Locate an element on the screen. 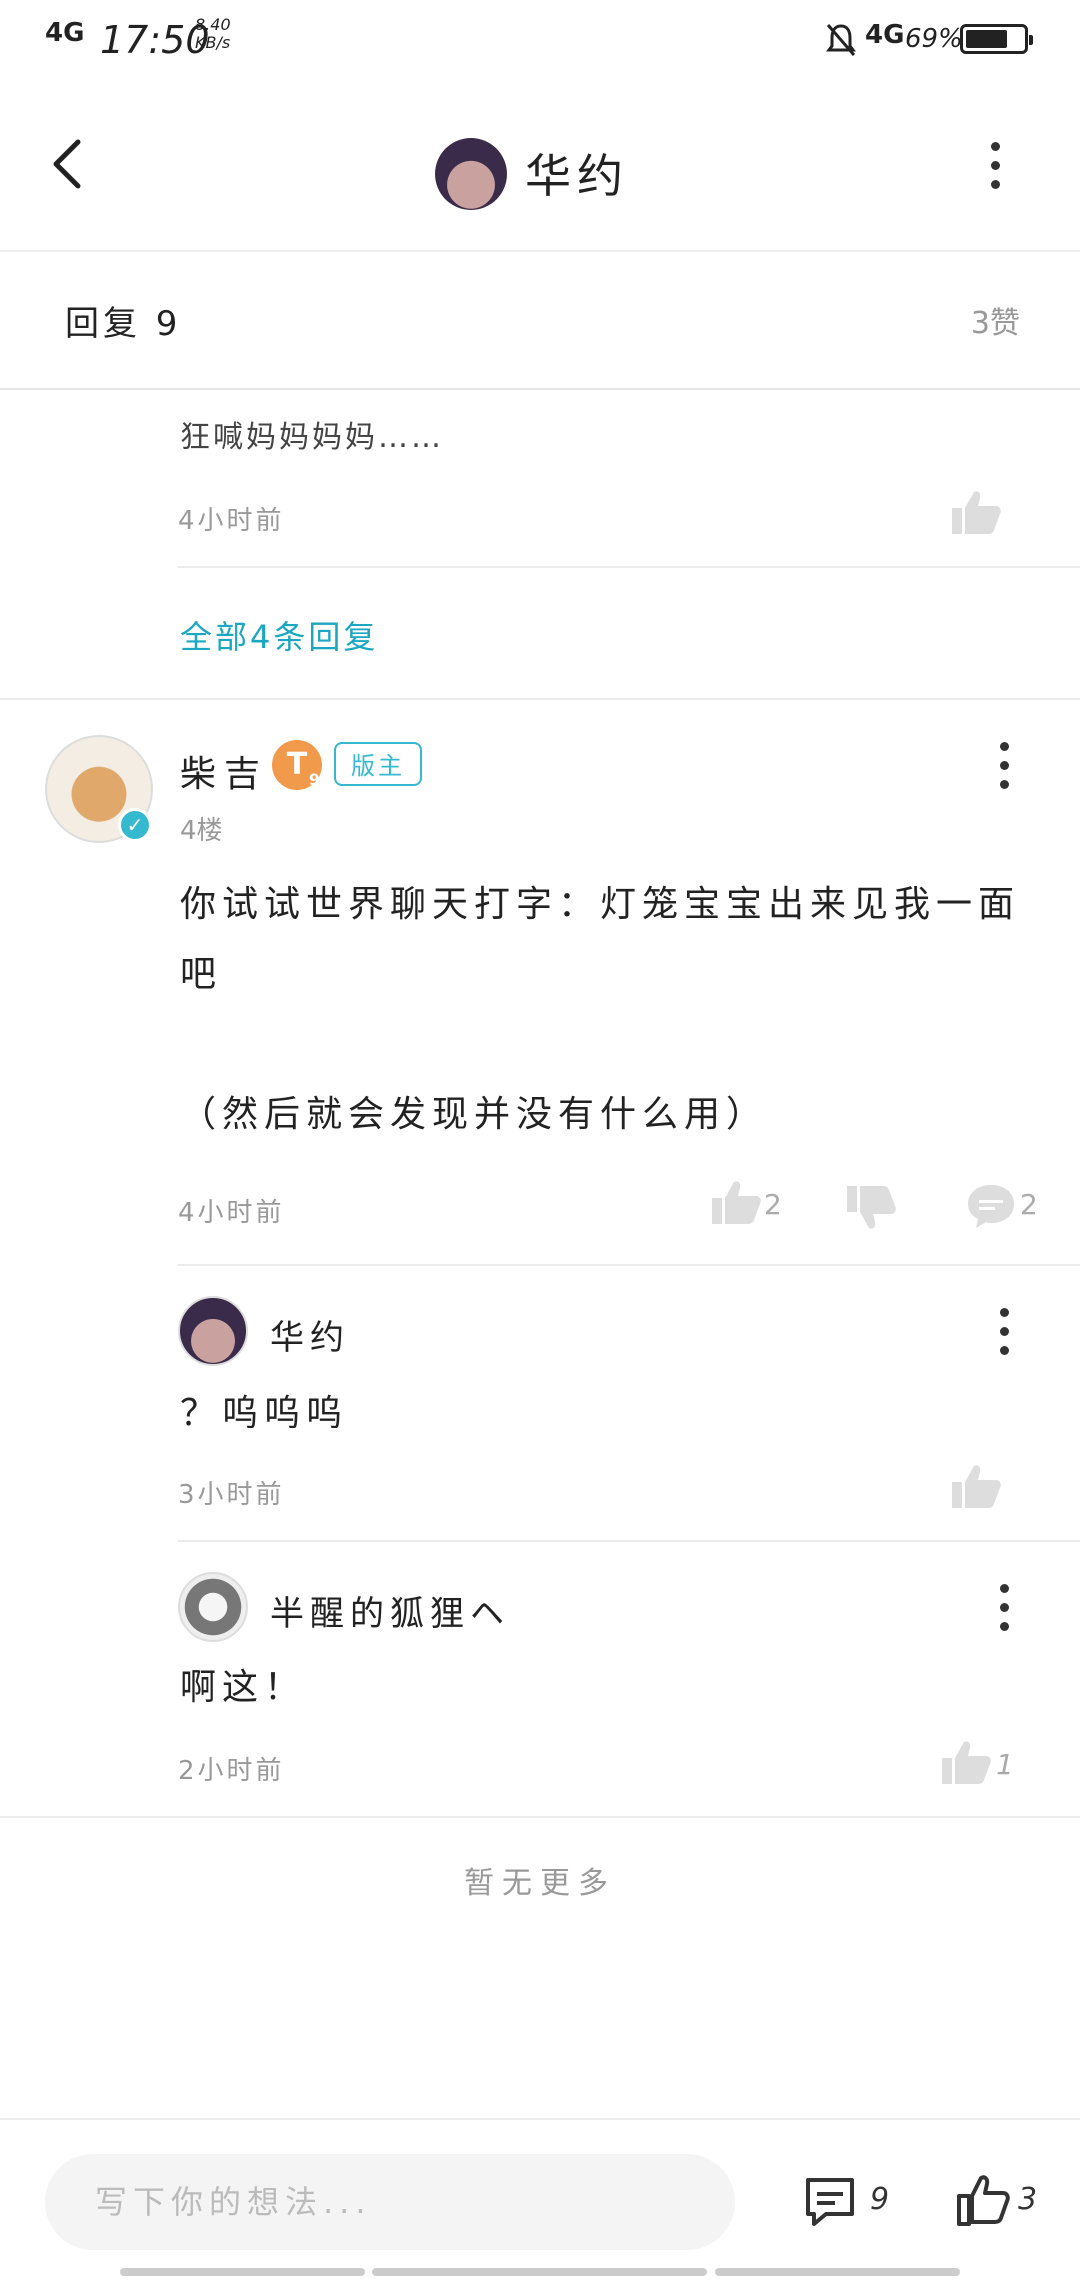  reply-time: 3小时前 is located at coordinates (231, 1495).